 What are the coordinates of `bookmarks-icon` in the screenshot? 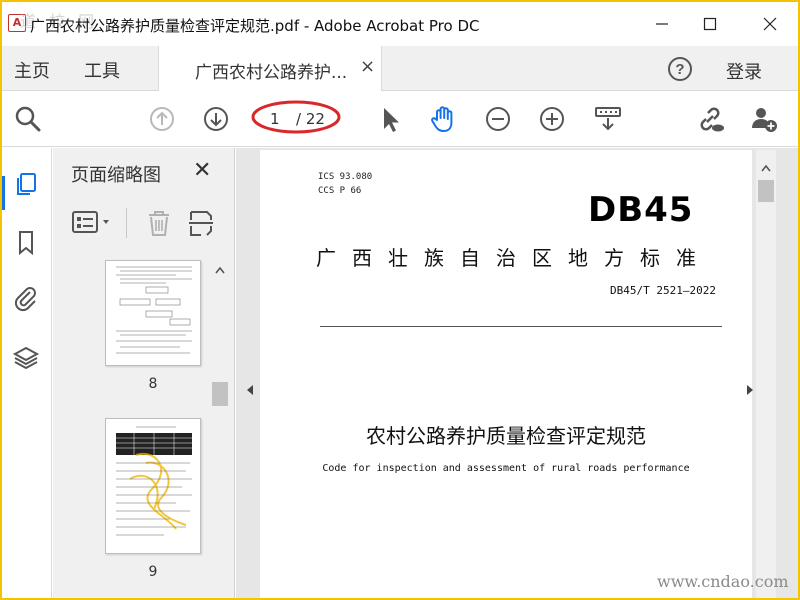 It's located at (26, 242).